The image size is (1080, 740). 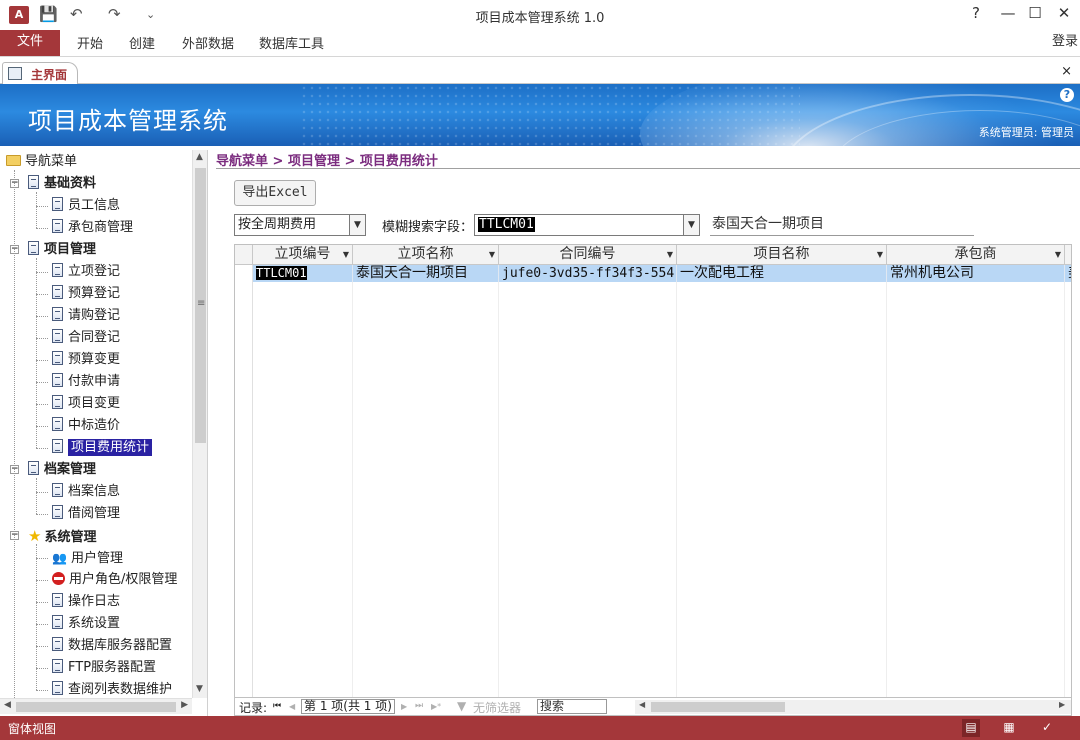 I want to click on datasheet-horizontal-scrollbar: ◀ ▶, so click(x=853, y=707).